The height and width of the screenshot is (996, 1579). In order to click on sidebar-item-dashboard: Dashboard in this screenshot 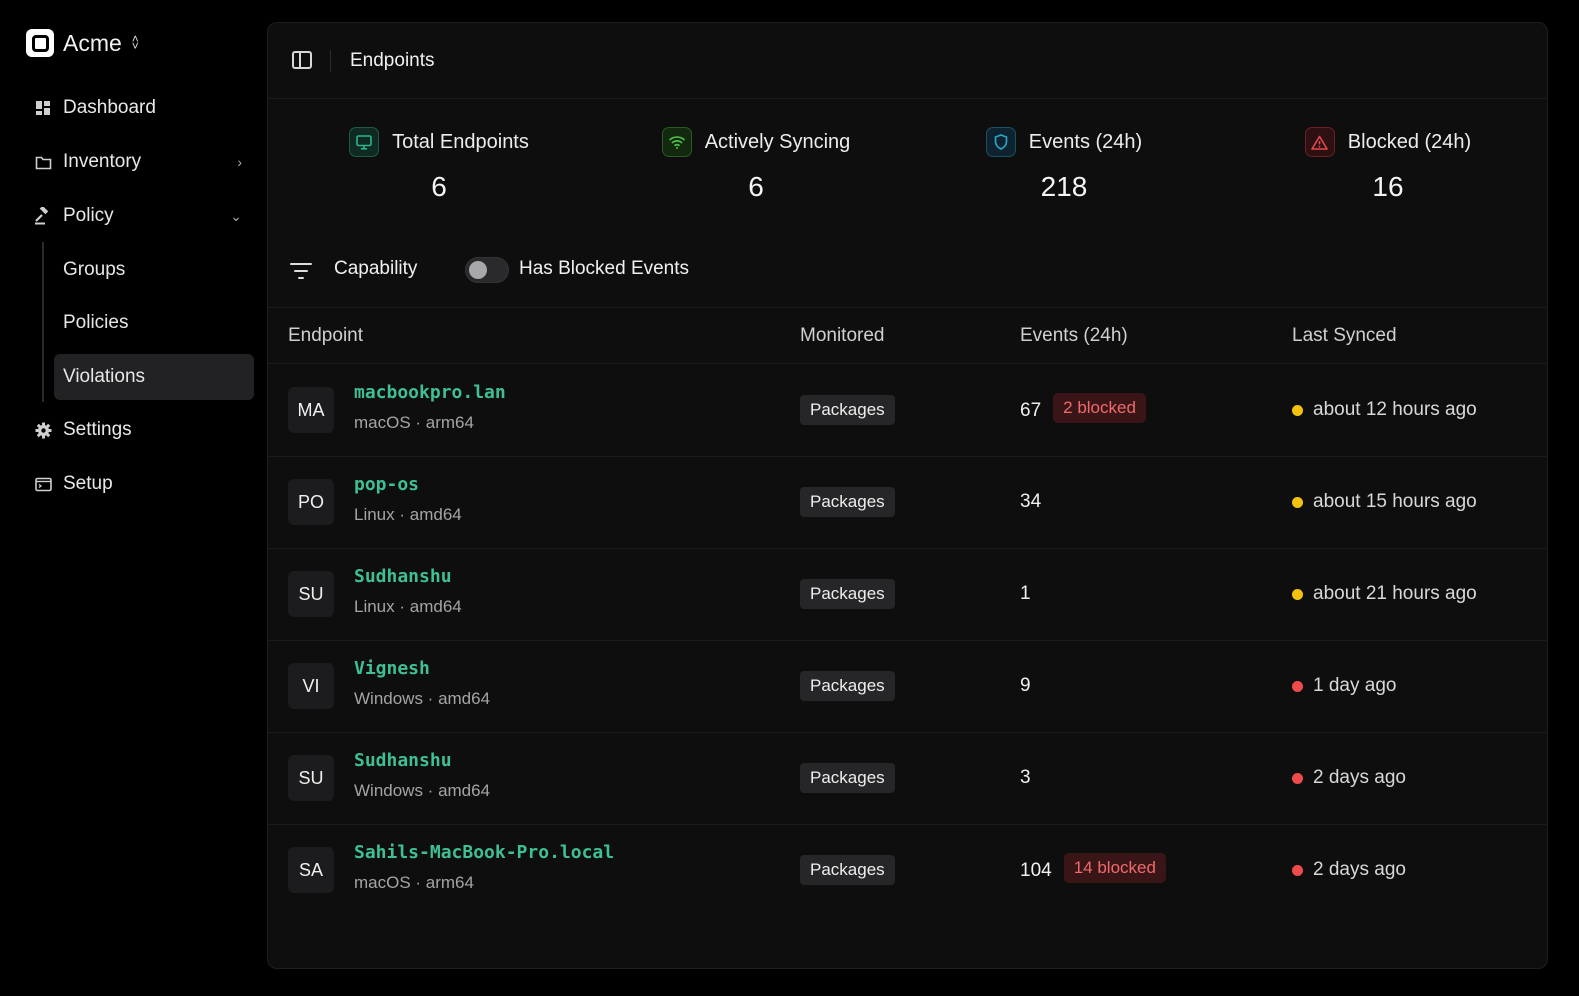, I will do `click(144, 108)`.